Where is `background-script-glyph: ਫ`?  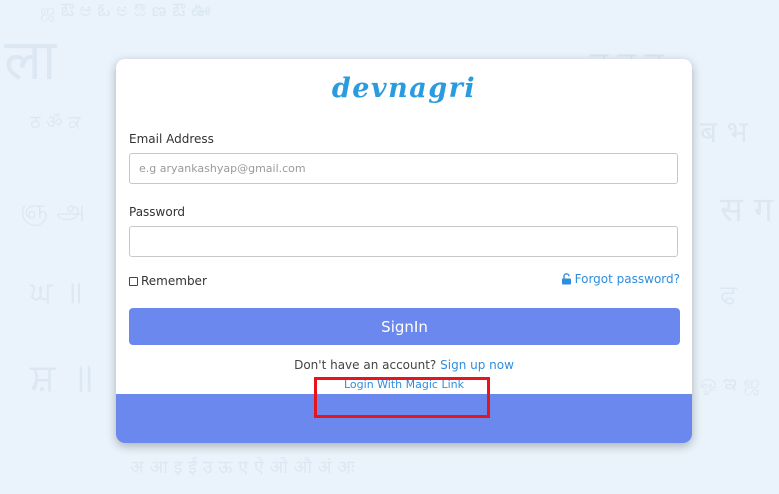
background-script-glyph: ਫ is located at coordinates (728, 295).